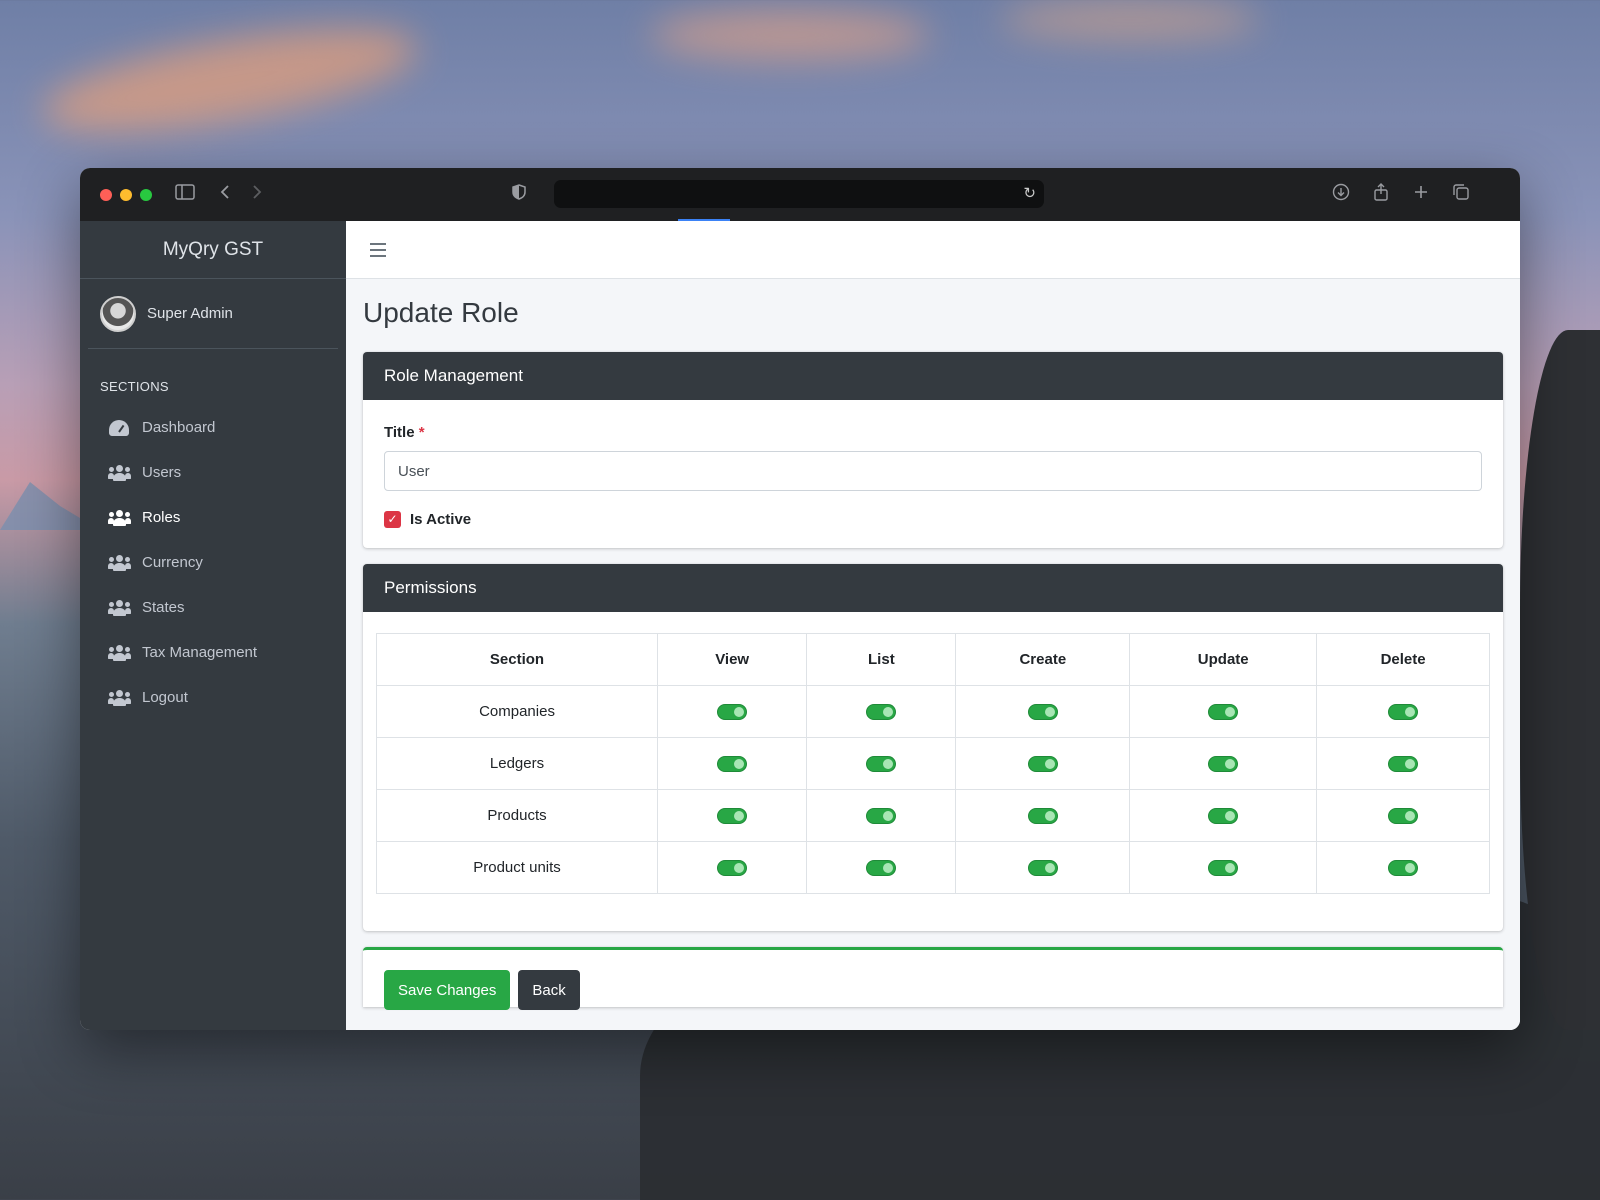  I want to click on sidebar-item-states: States, so click(213, 607).